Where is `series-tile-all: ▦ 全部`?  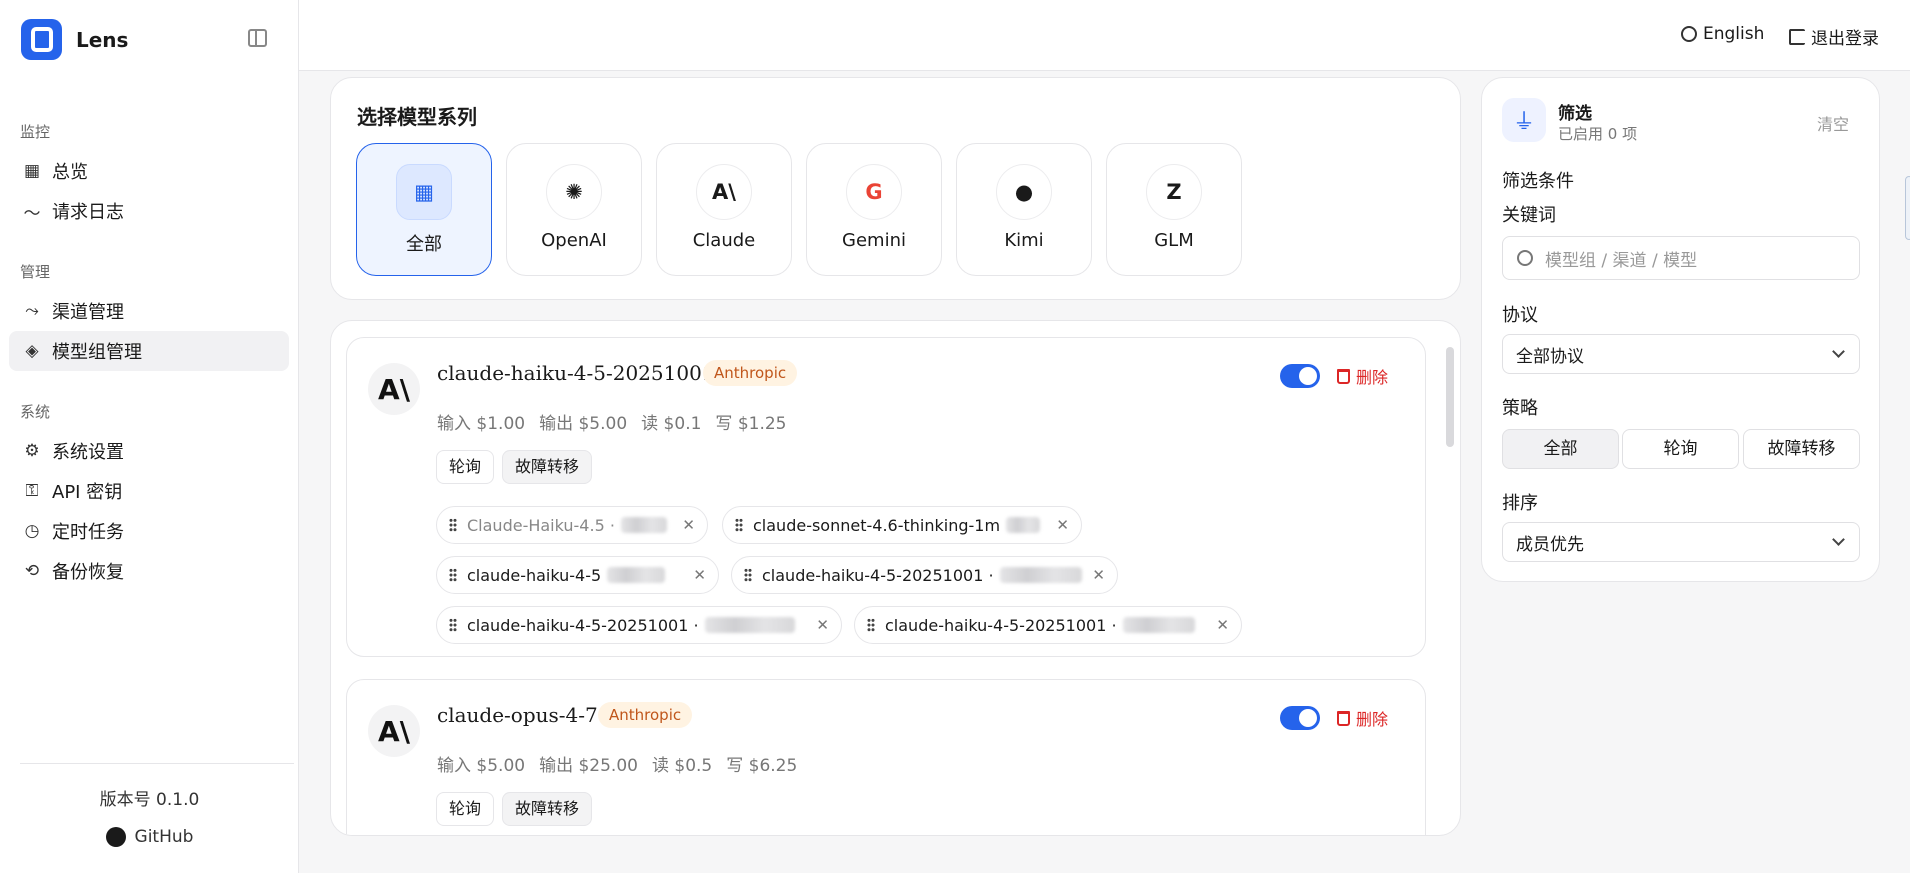
series-tile-all: ▦ 全部 is located at coordinates (424, 209).